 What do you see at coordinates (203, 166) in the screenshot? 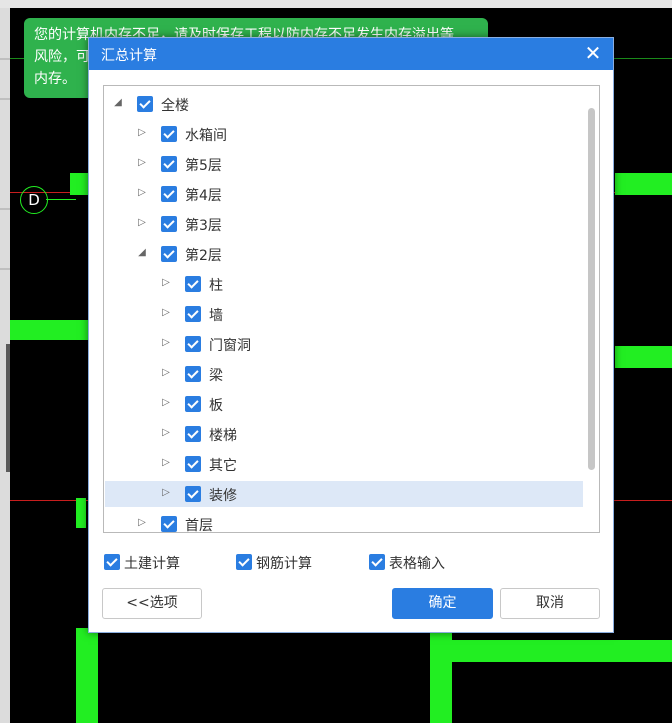
I see `tree-item-label: 第5层` at bounding box center [203, 166].